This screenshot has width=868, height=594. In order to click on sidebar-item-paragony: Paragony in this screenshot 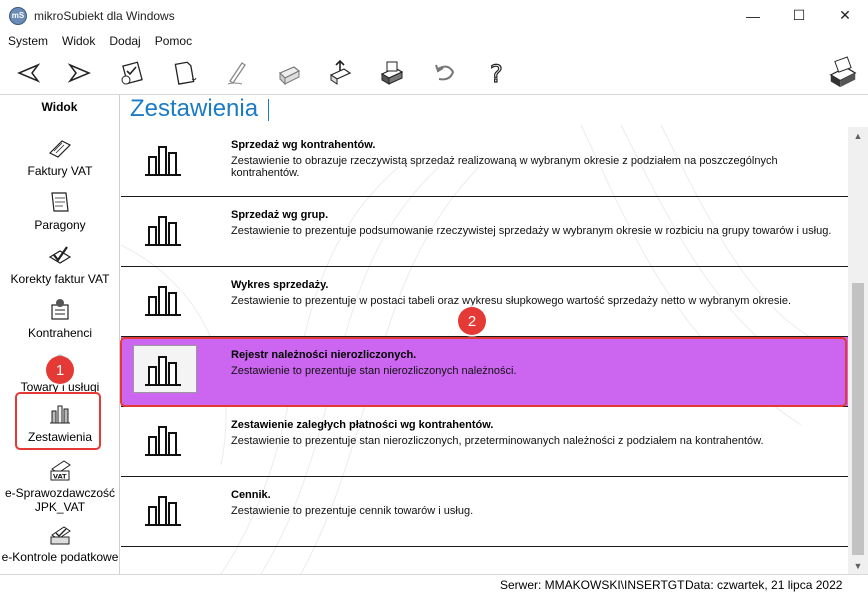, I will do `click(60, 210)`.